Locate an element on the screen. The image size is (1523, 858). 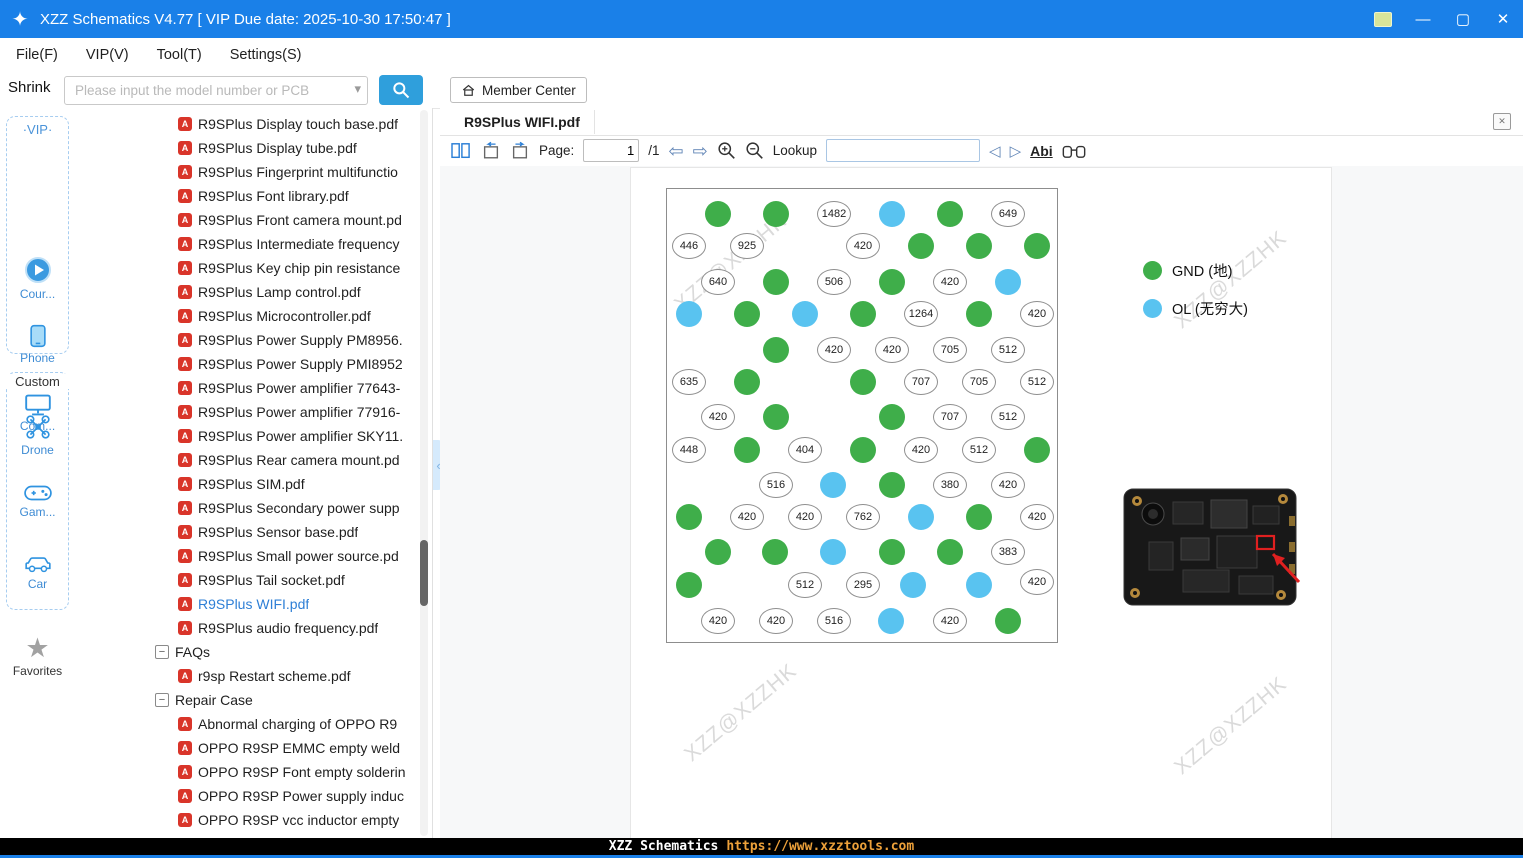
tree-scrollbar-thumb is located at coordinates (424, 573).